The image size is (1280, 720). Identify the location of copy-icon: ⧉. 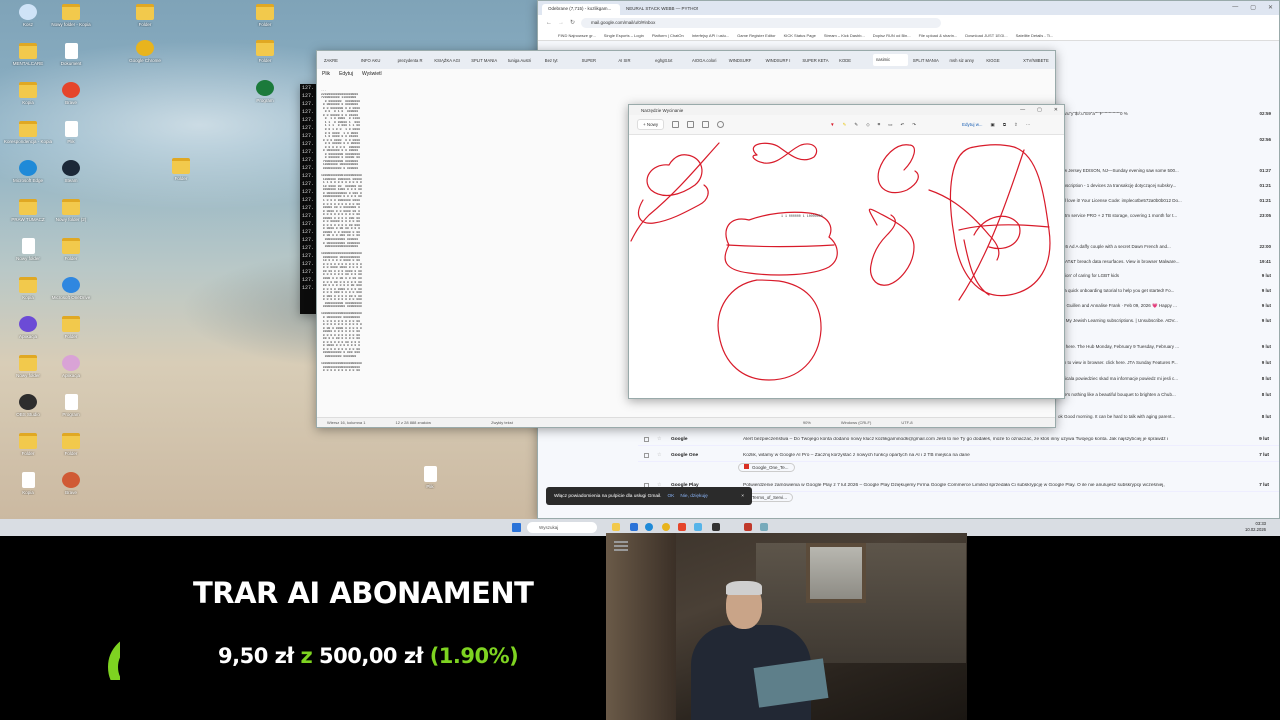
(1004, 124).